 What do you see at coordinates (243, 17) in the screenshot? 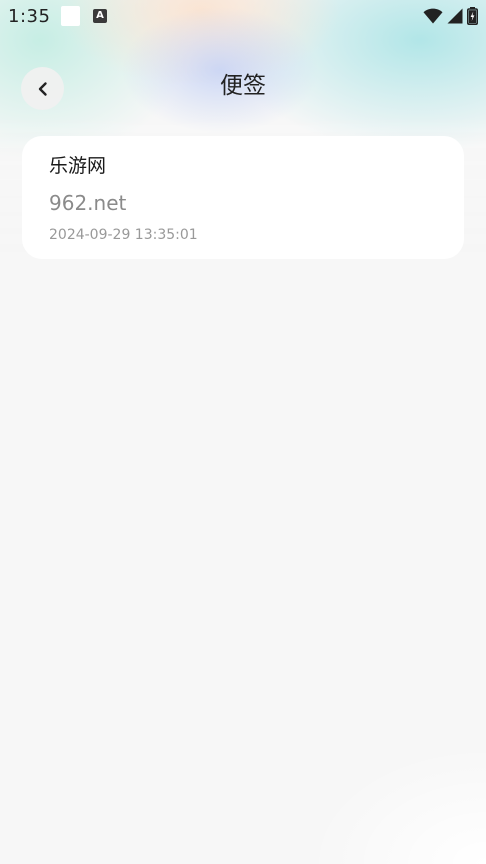
I see `status-bar: 1:35 A` at bounding box center [243, 17].